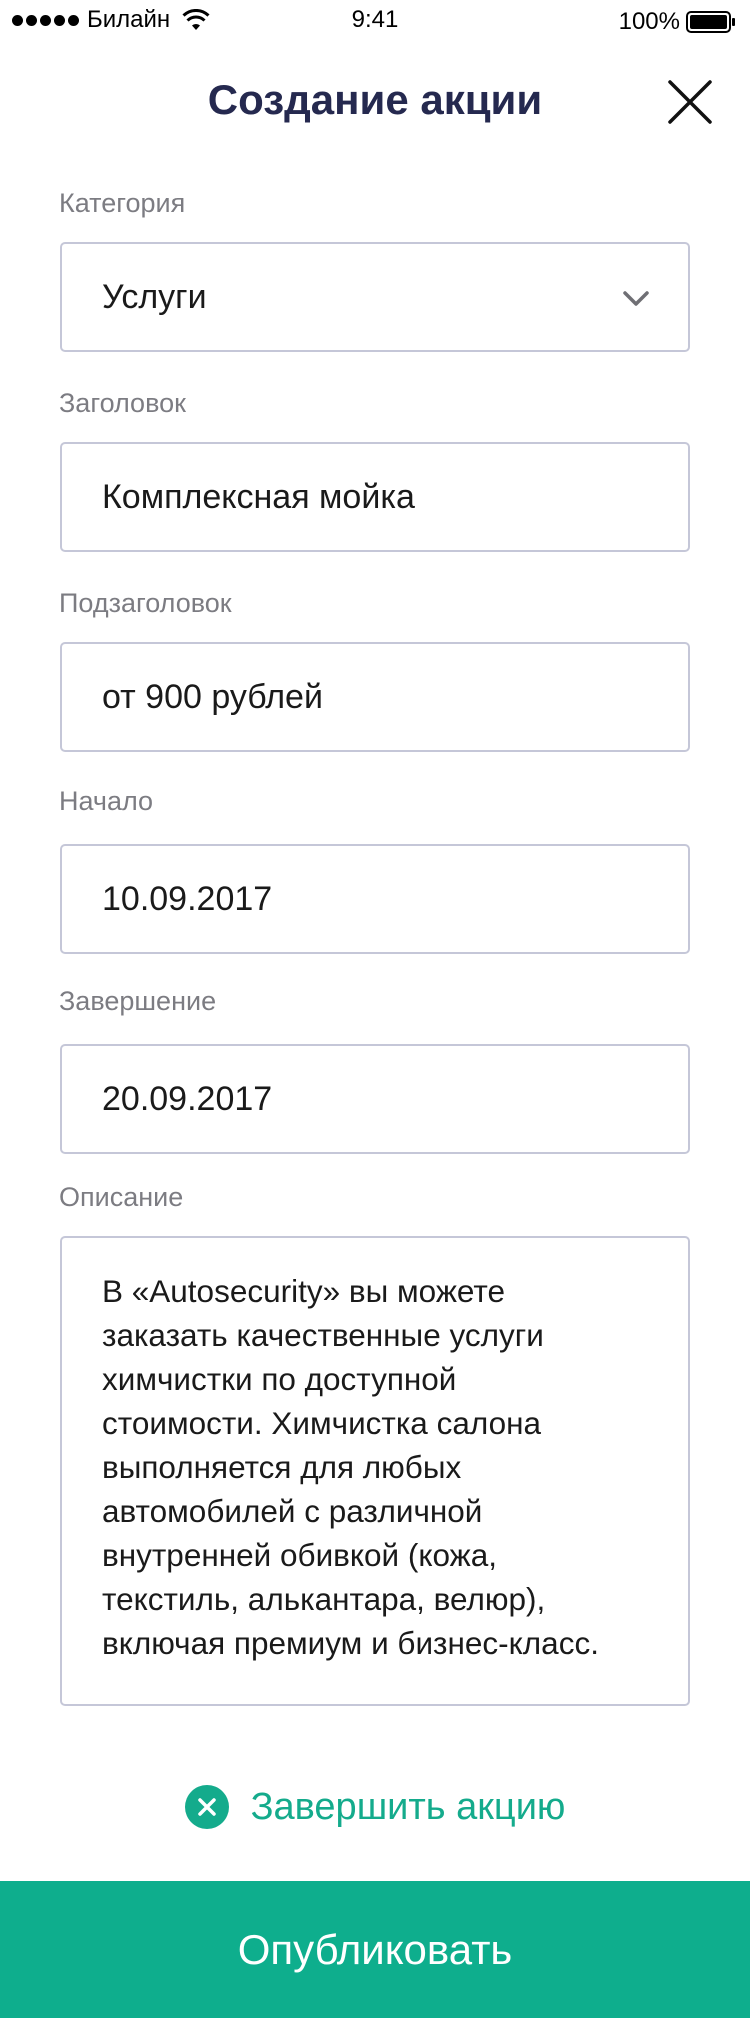 This screenshot has width=750, height=2018. What do you see at coordinates (375, 697) in the screenshot?
I see `subtitle-input: от 900 рублей` at bounding box center [375, 697].